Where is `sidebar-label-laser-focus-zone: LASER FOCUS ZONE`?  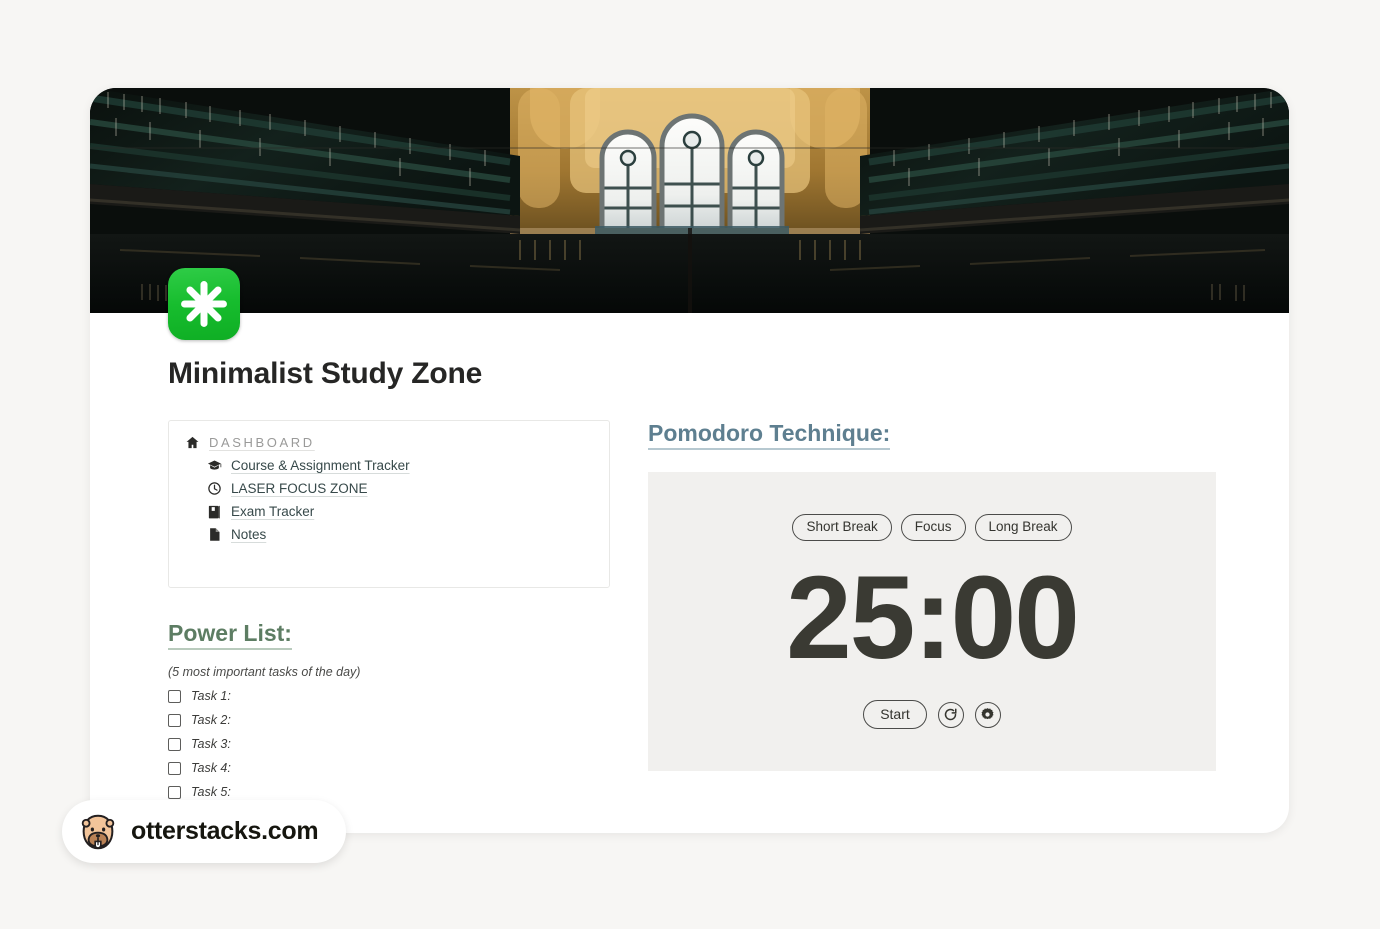
sidebar-label-laser-focus-zone: LASER FOCUS ZONE is located at coordinates (299, 488).